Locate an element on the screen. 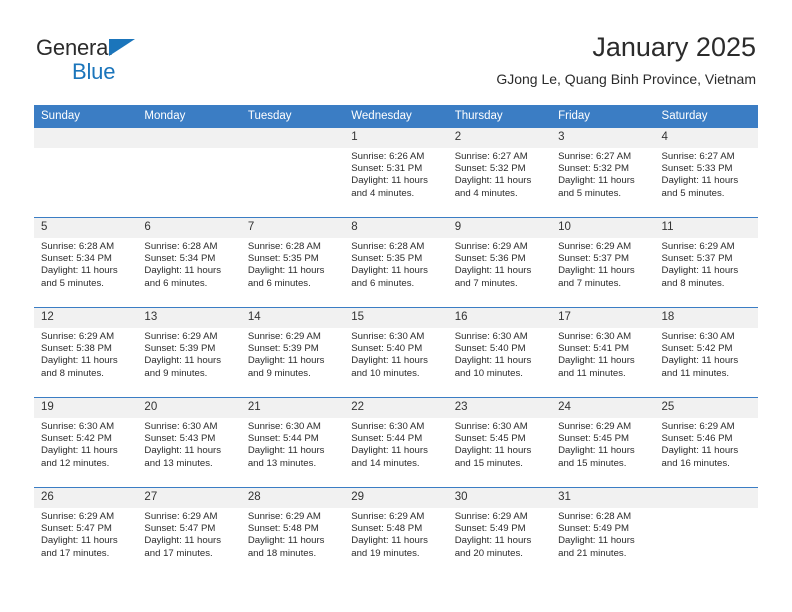  sunset-text: Sunset: 5:45 PM is located at coordinates (490, 439).